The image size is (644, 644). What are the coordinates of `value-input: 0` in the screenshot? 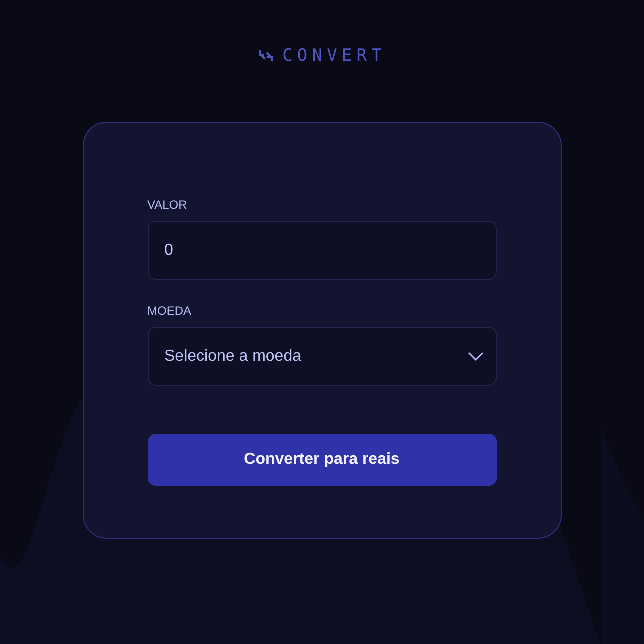 It's located at (322, 250).